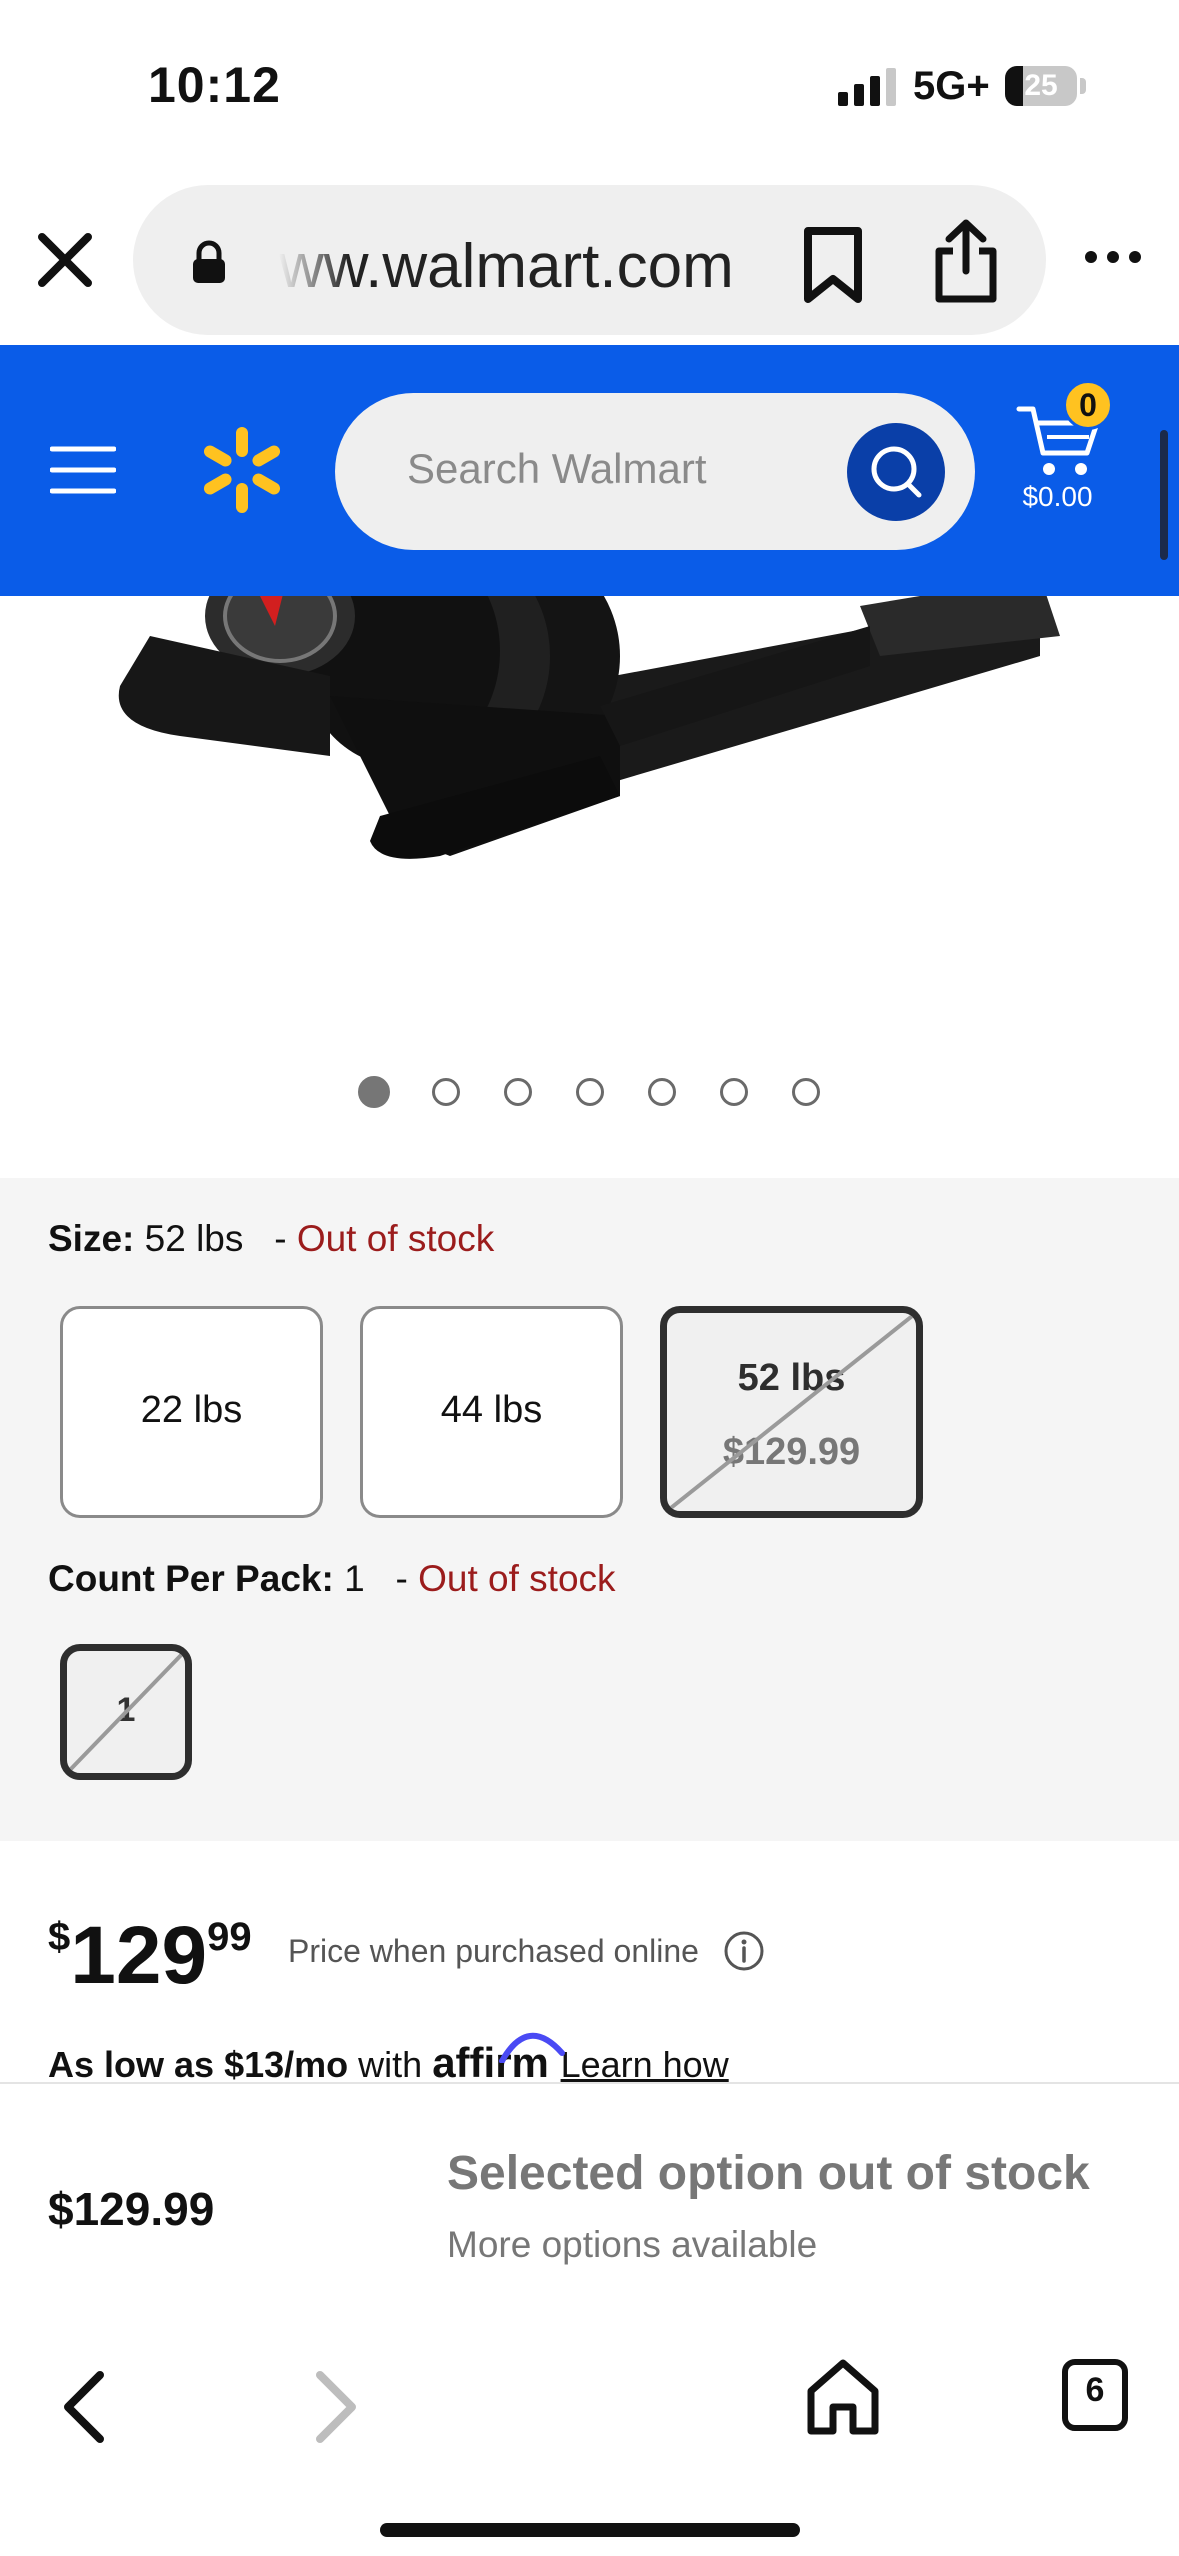 The image size is (1179, 2556). What do you see at coordinates (191, 1578) in the screenshot?
I see `count-label: Count Per Pack:` at bounding box center [191, 1578].